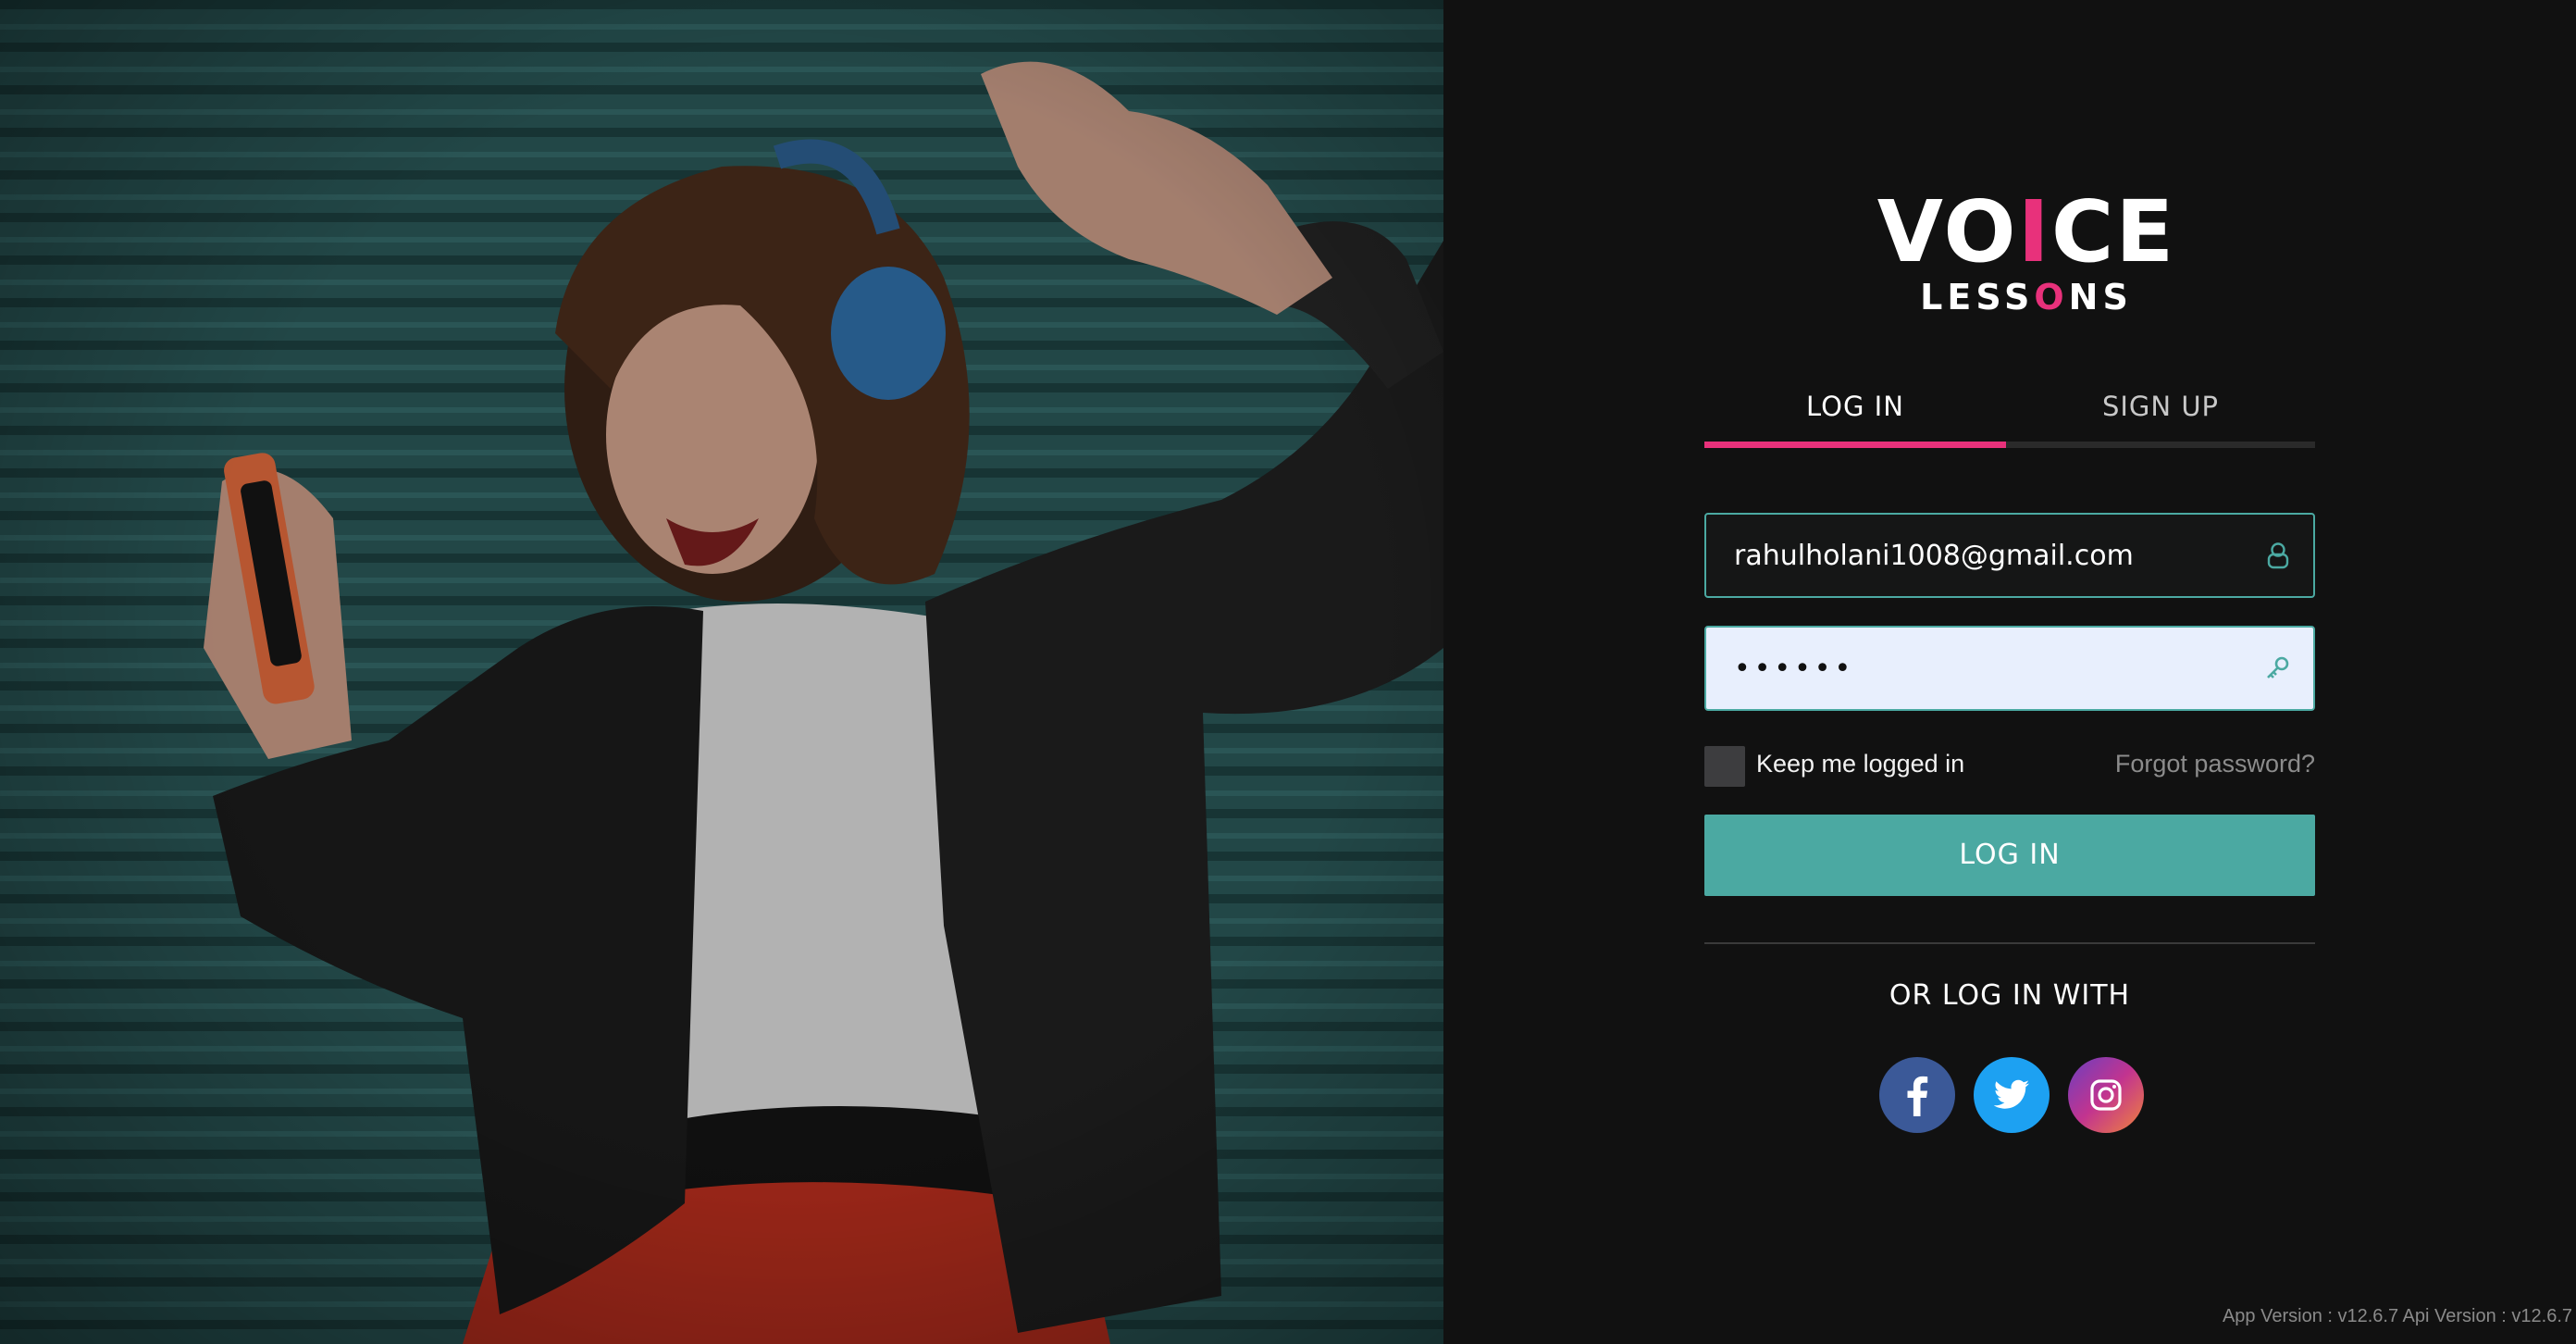  I want to click on keep-logged-in-label: Keep me logged in, so click(1860, 764).